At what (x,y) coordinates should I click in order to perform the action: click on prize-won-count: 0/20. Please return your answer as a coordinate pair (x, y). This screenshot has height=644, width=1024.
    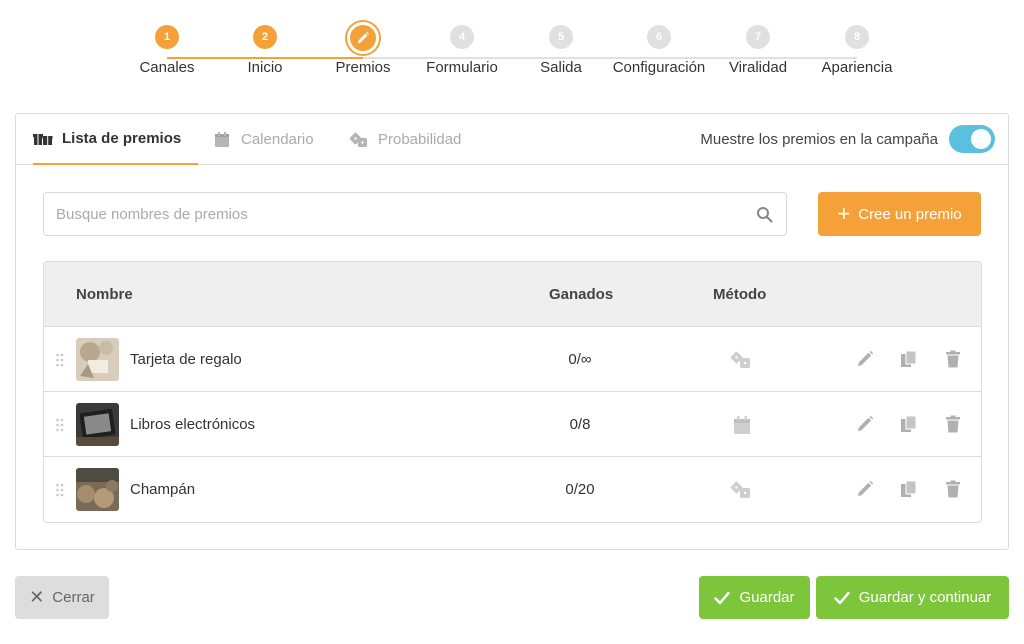
    Looking at the image, I should click on (580, 489).